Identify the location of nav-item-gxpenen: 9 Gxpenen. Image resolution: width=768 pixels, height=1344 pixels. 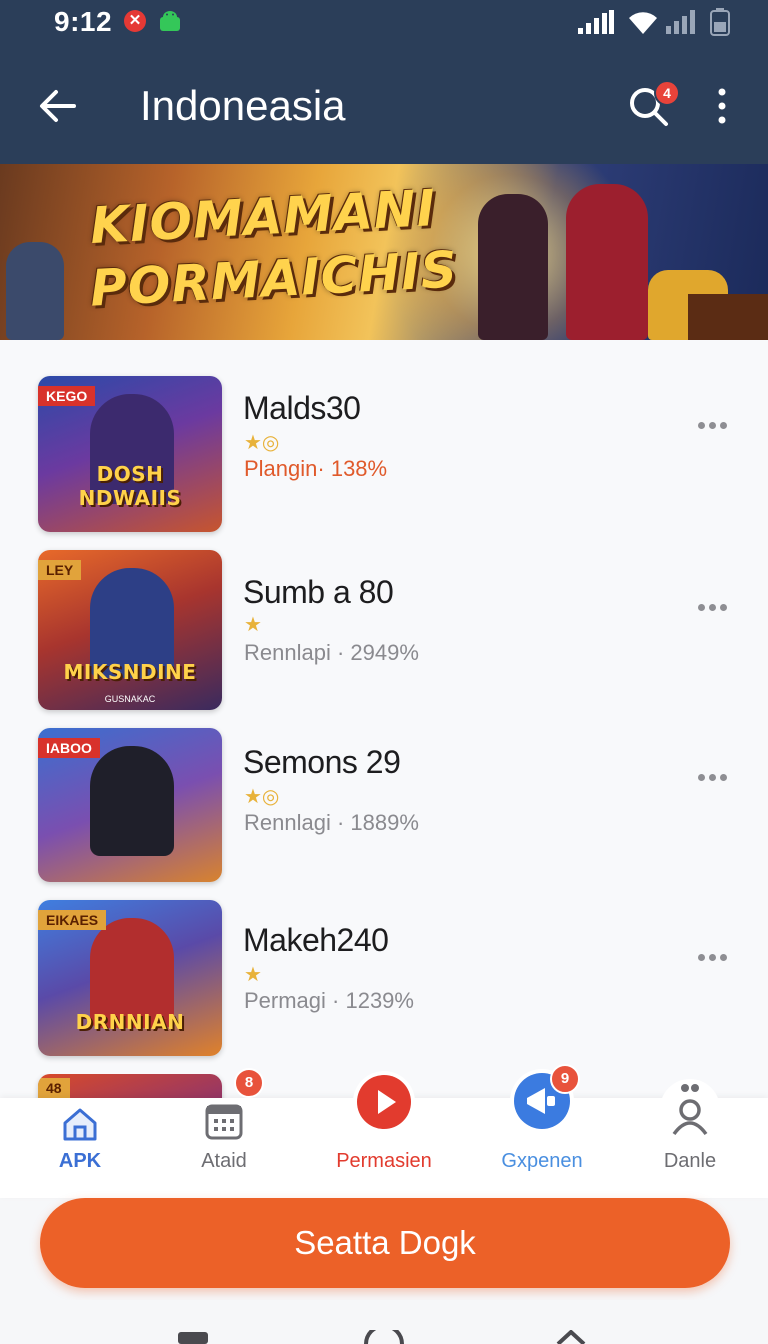
(542, 1131).